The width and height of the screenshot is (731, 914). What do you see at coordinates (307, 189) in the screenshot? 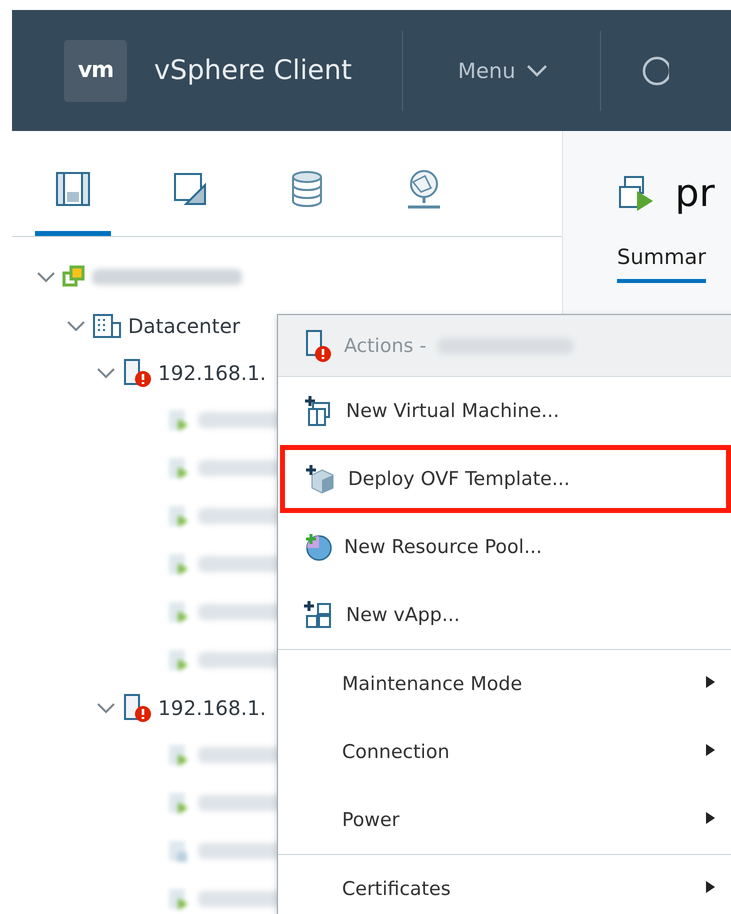
I see `database-icon` at bounding box center [307, 189].